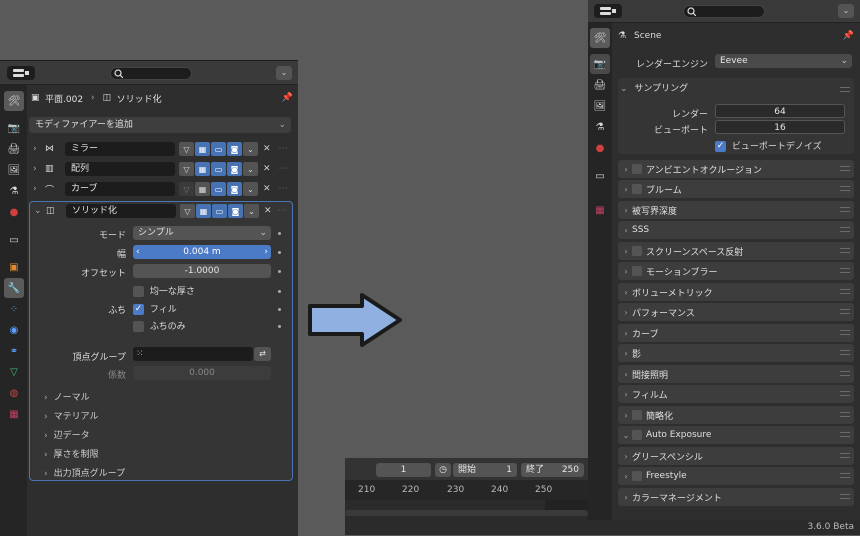  What do you see at coordinates (736, 251) in the screenshot?
I see `section-screen-space-reflections: › スクリーンスペース反射` at bounding box center [736, 251].